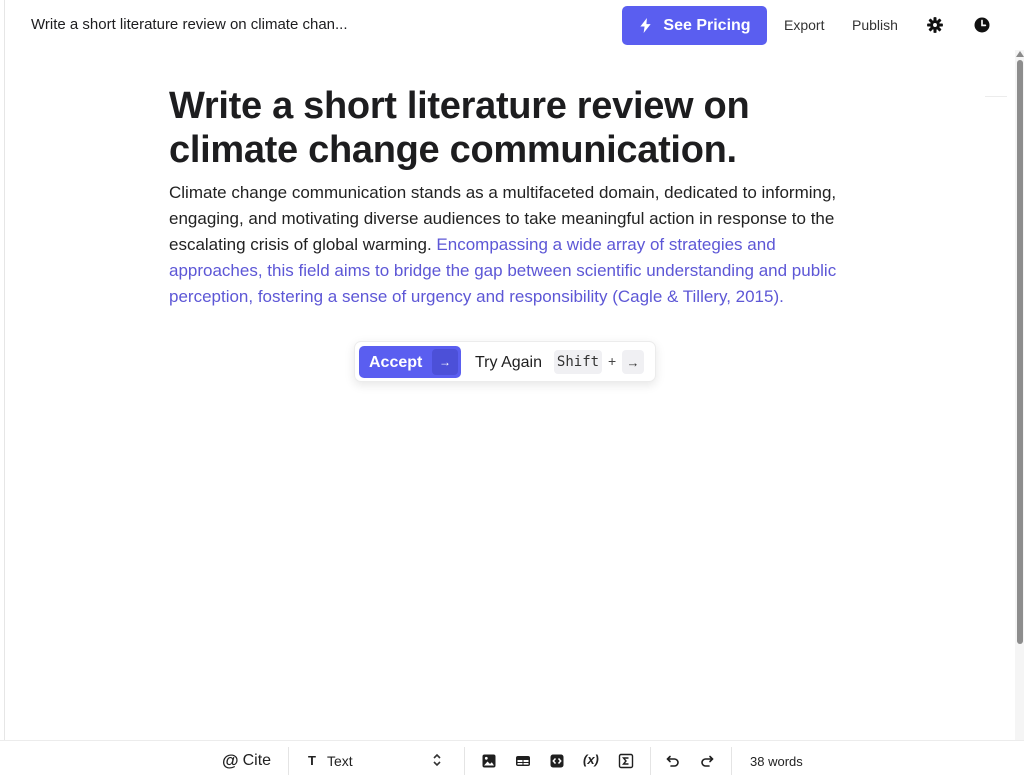 This screenshot has height=778, width=1024. I want to click on bottom-toolbar: @ Cite T Text (x) 38 words, so click(512, 759).